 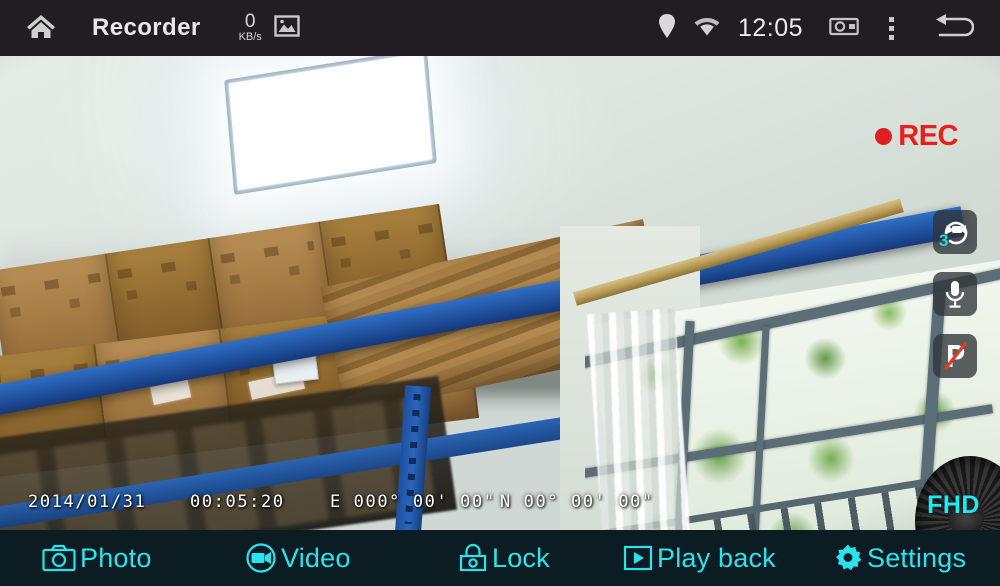 I want to click on preview-side-controls: 3, so click(x=955, y=294).